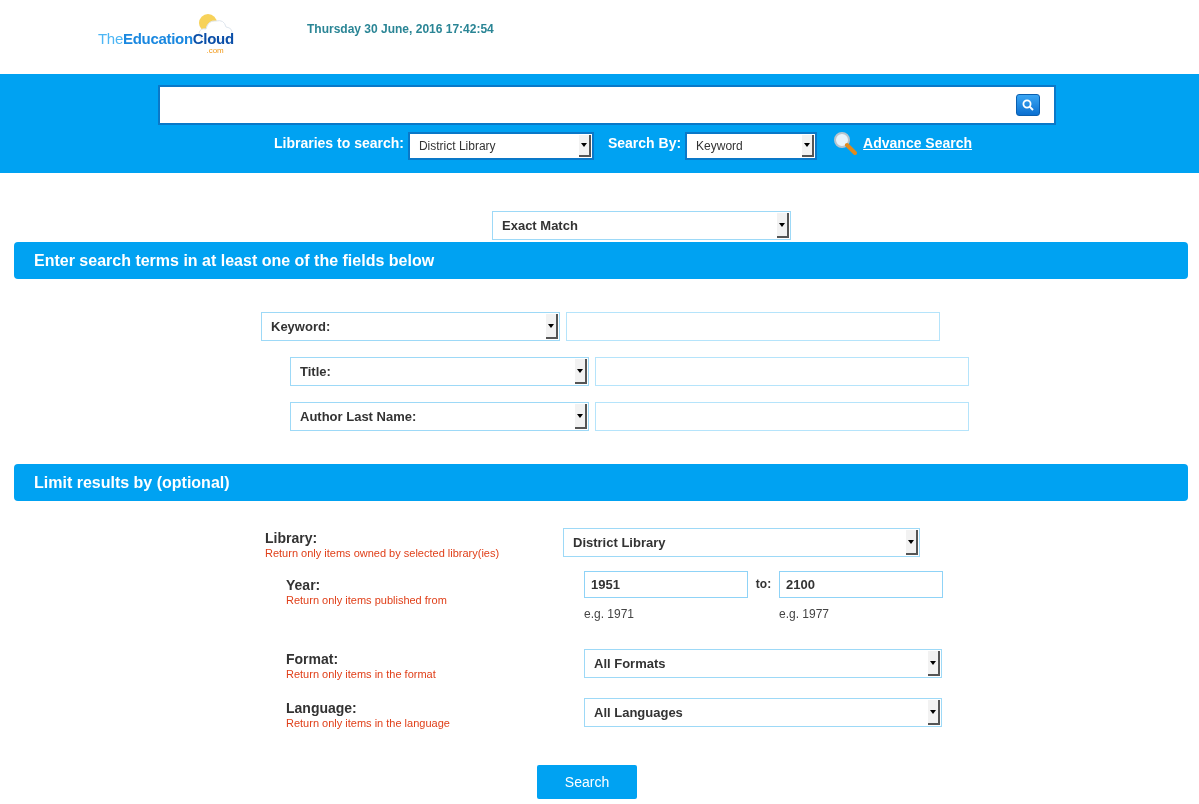 This screenshot has height=804, width=1199. I want to click on field-hint: Return only items in the language, so click(368, 723).